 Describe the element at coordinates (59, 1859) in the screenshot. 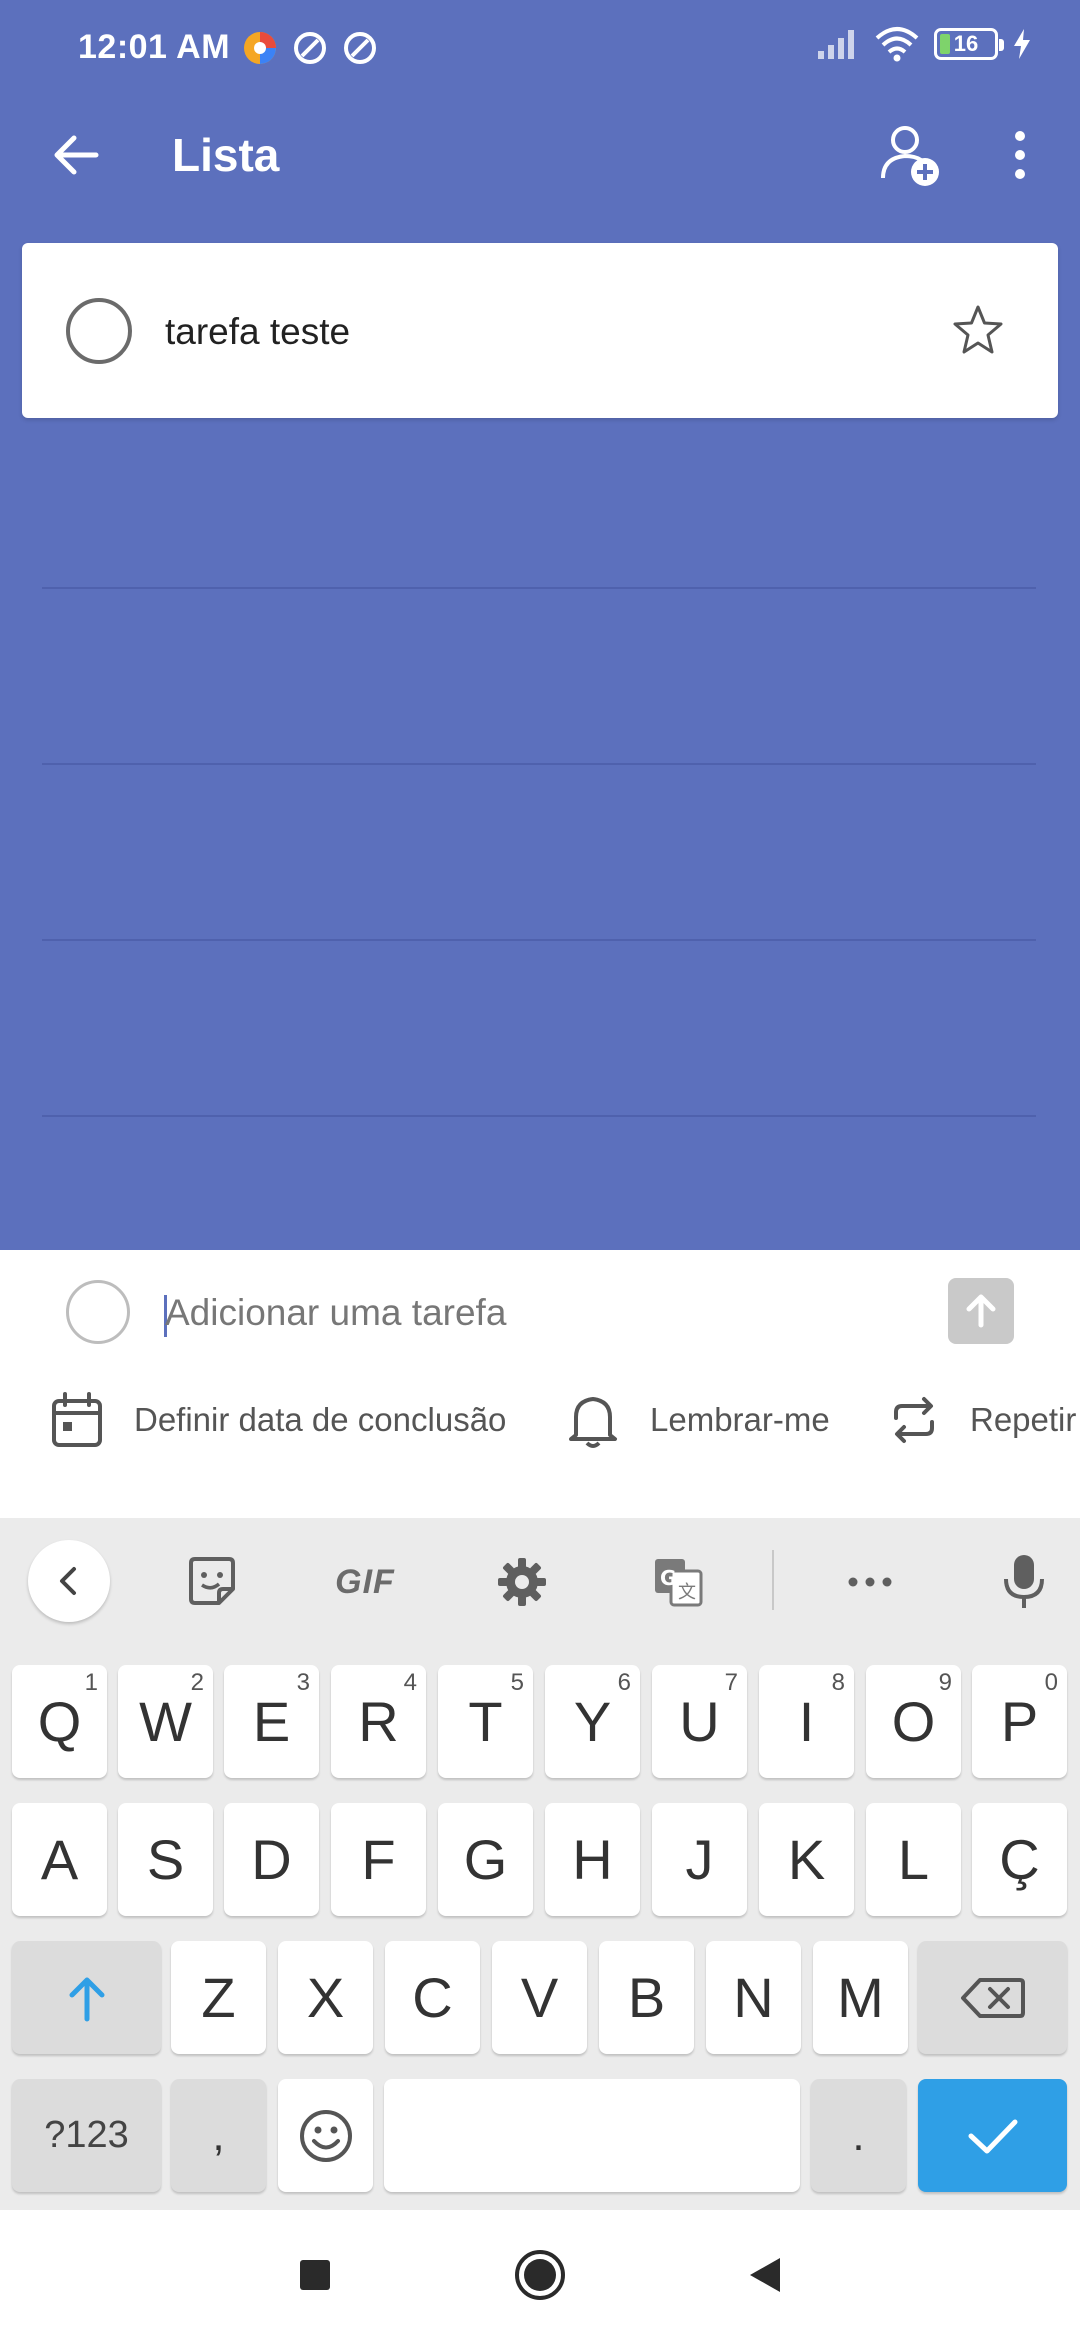

I see `key-a: A` at that location.